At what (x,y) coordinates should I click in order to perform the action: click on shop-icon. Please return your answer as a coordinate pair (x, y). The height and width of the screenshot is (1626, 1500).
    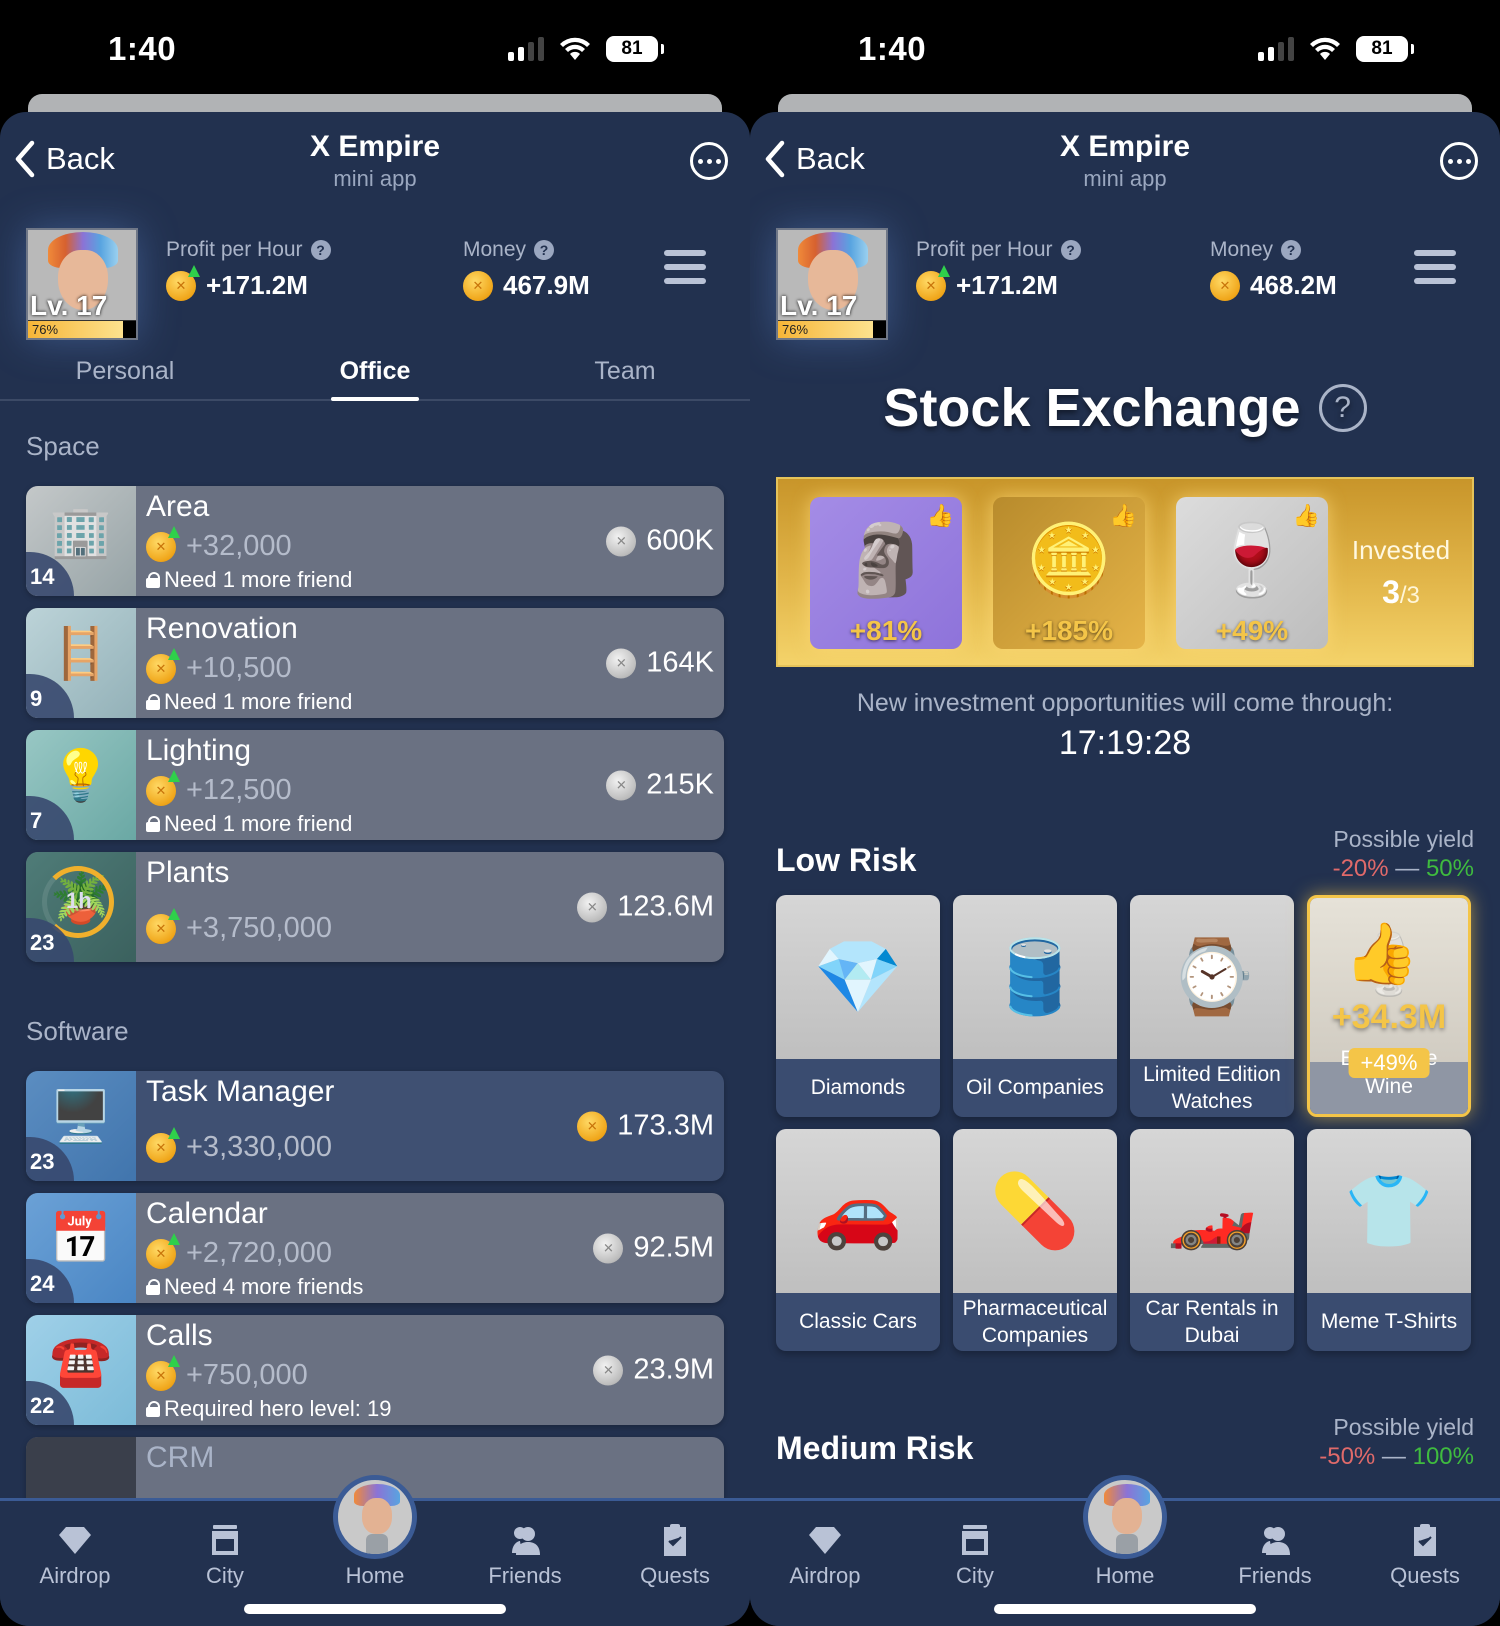
    Looking at the image, I should click on (225, 1540).